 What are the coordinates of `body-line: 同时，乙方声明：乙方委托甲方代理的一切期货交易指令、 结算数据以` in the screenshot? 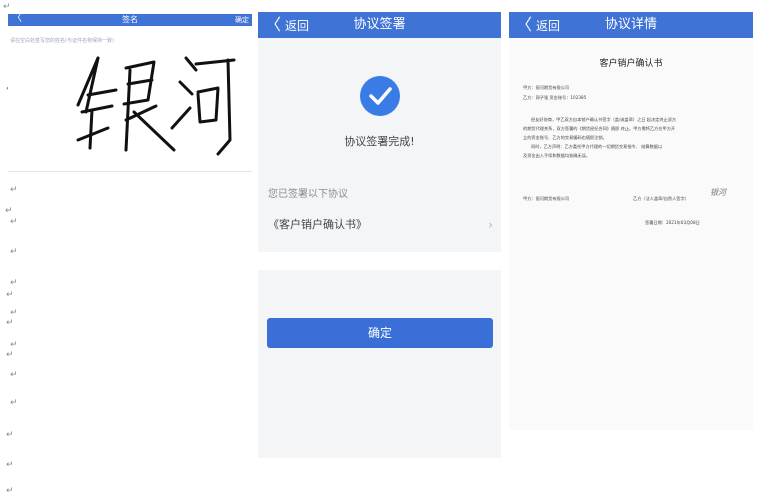 It's located at (597, 146).